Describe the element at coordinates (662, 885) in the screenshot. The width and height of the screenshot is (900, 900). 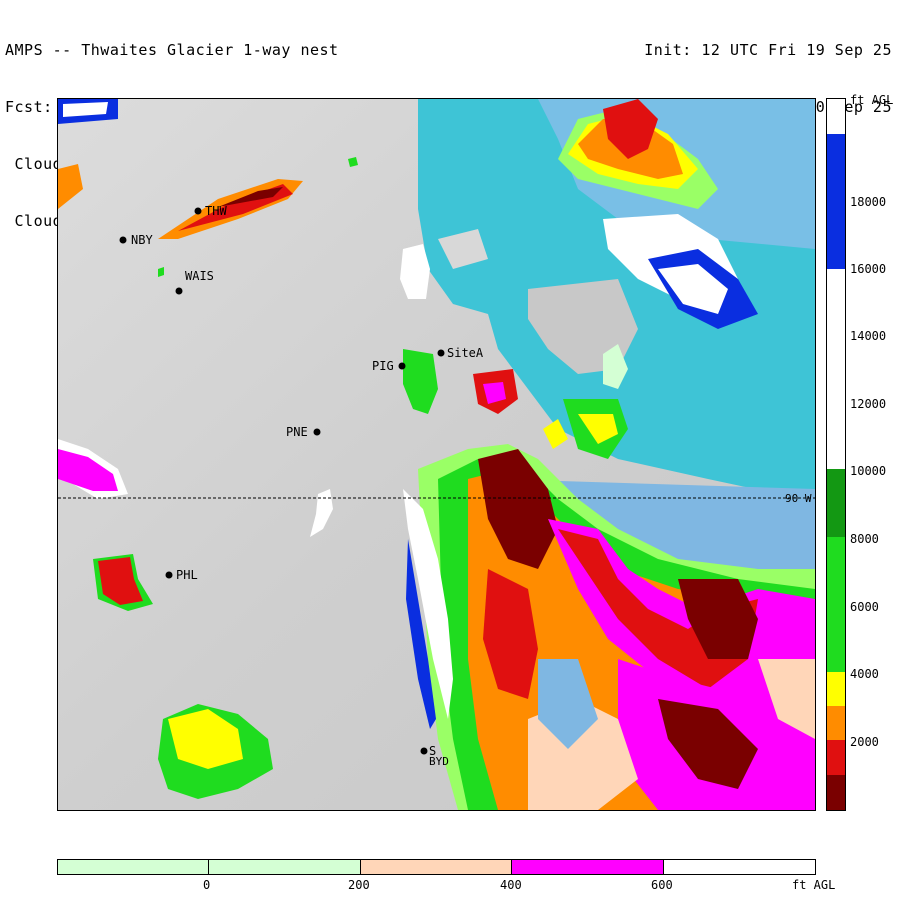
I see `bottom-colorbar-tick: 600` at that location.